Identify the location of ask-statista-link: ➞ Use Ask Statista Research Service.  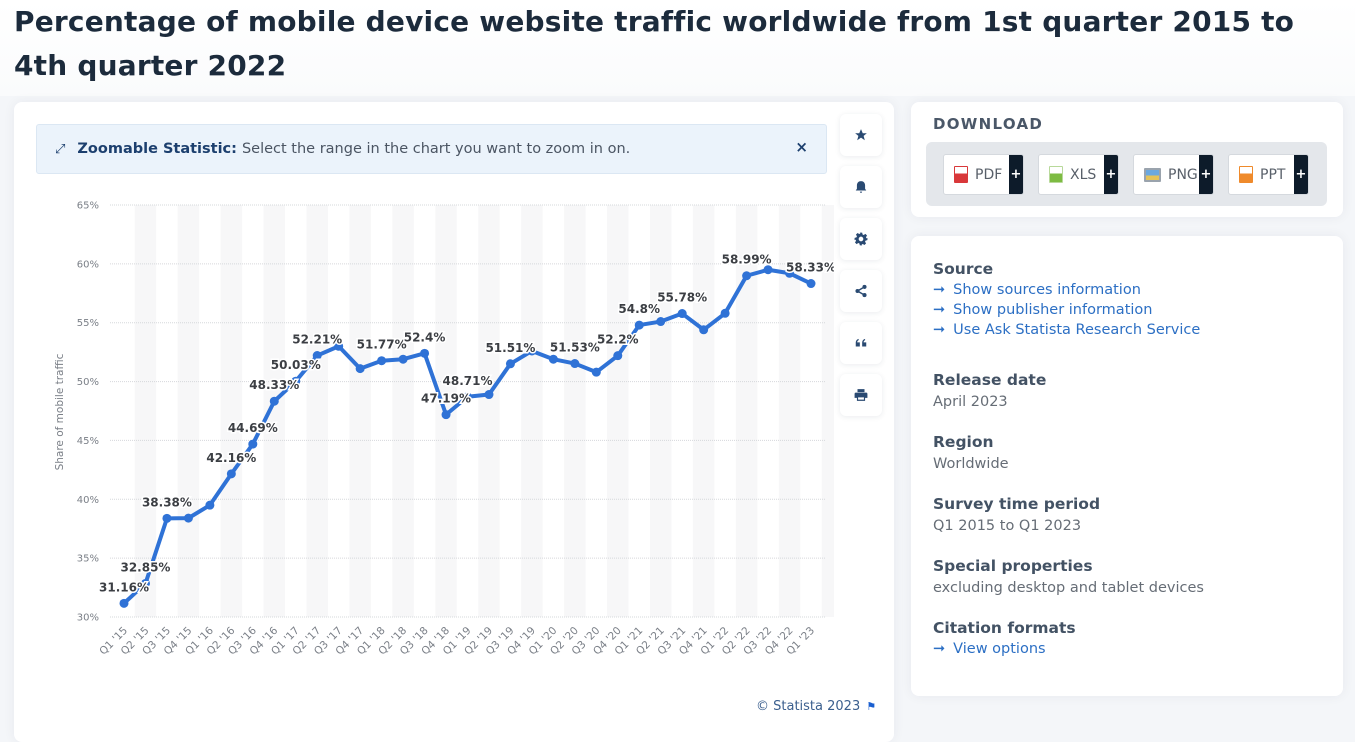
(1066, 330).